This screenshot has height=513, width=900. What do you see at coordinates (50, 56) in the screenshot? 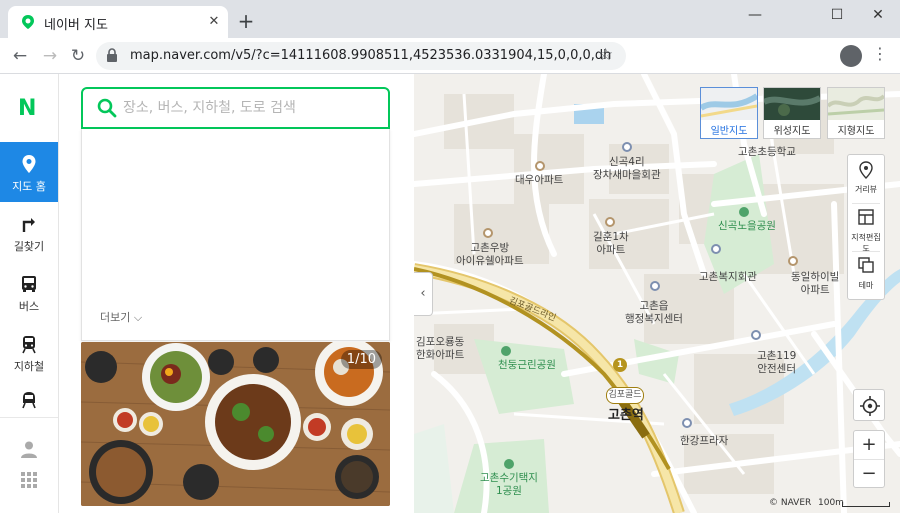
I see `forward-arrow-icon: →` at bounding box center [50, 56].